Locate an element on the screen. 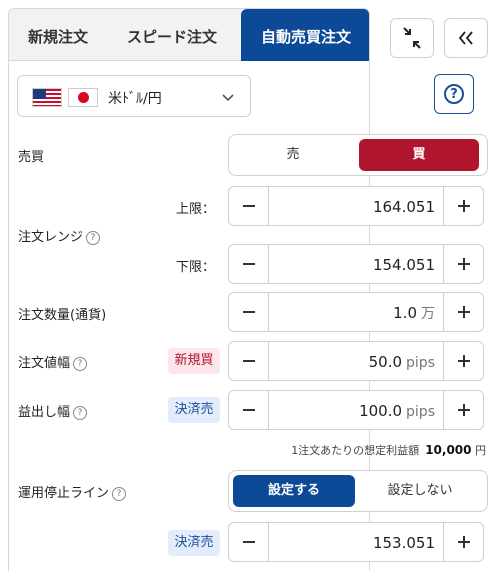  stop-line-on-option: 設定する is located at coordinates (294, 491).